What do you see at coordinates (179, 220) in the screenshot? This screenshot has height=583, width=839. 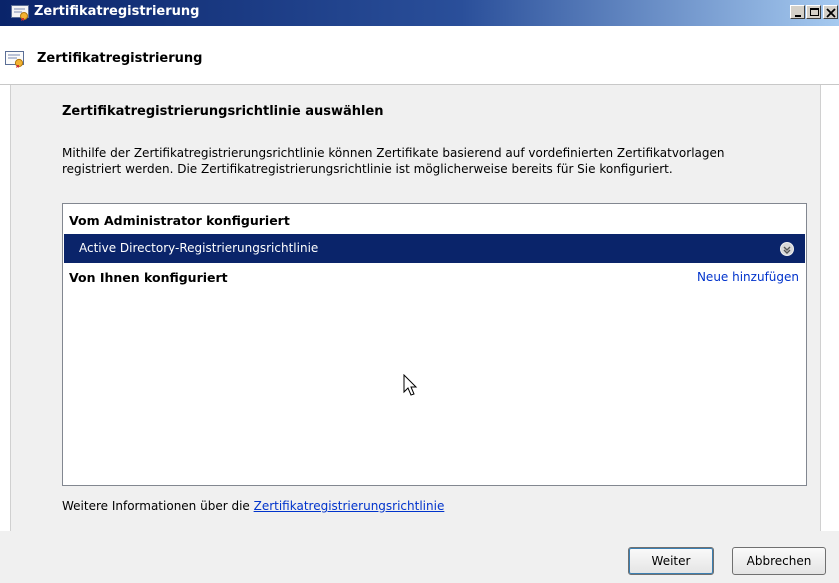 I see `group-header-admin: Vom Administrator konfiguriert` at bounding box center [179, 220].